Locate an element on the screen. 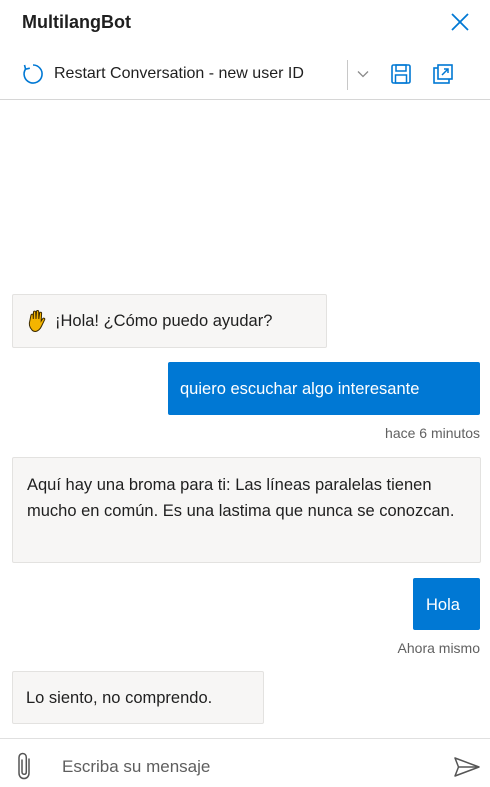  bot-message: ¡Hola! ¿Cómo puedo ayudar? is located at coordinates (169, 321).